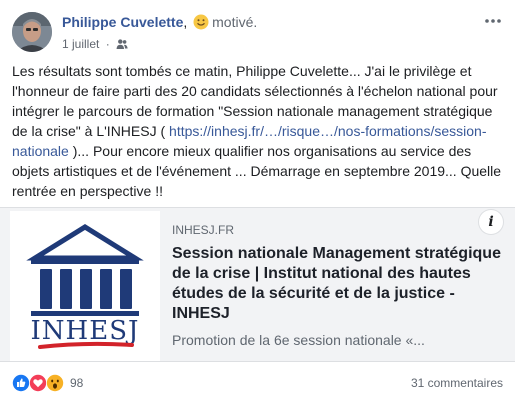 This screenshot has height=406, width=515. What do you see at coordinates (457, 383) in the screenshot?
I see `comments-count: 31 commentaires` at bounding box center [457, 383].